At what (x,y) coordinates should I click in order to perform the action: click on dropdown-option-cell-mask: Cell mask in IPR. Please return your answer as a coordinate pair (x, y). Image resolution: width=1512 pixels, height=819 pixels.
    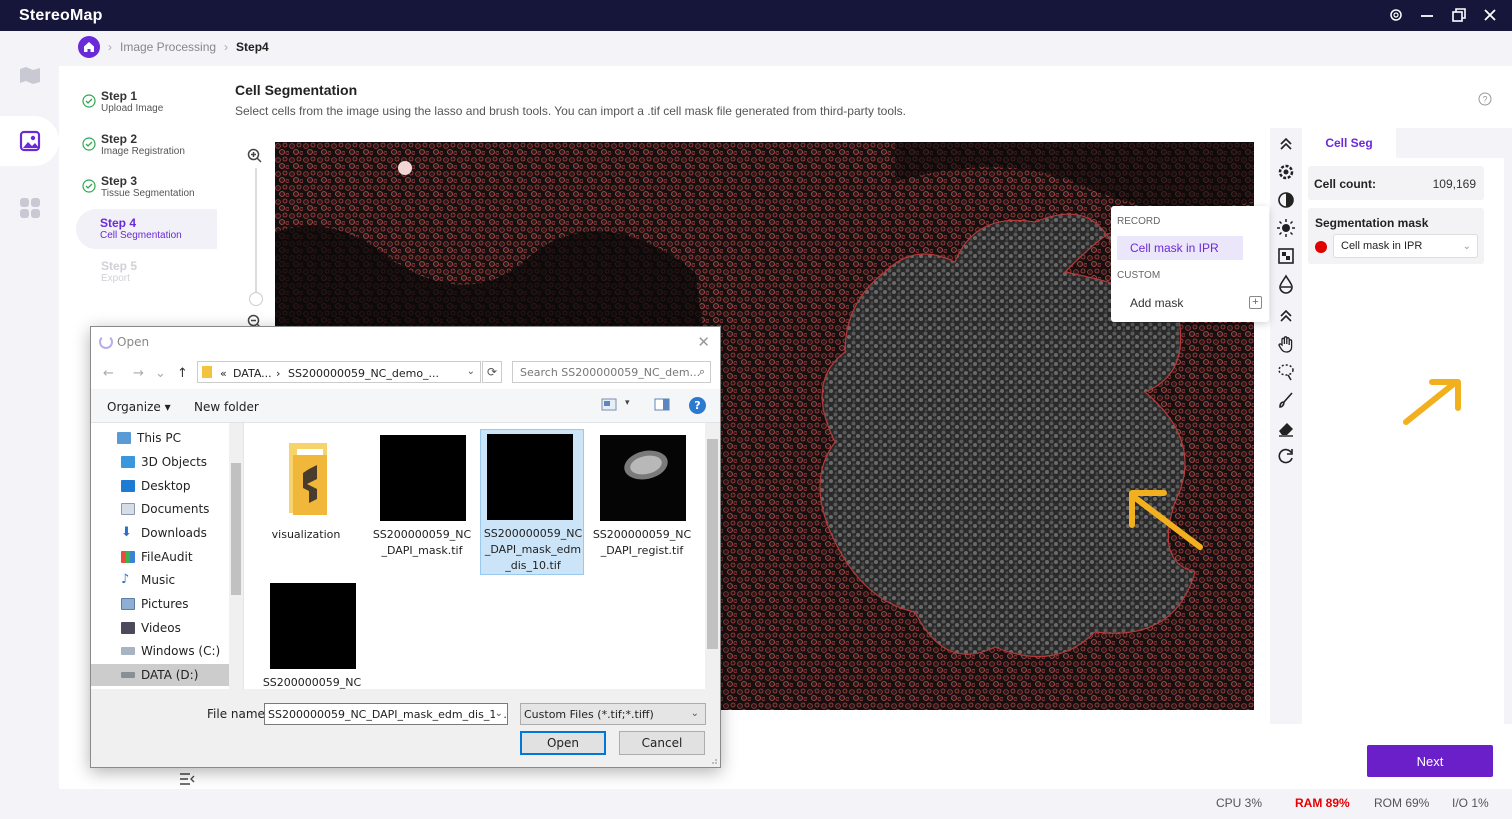
    Looking at the image, I should click on (1180, 248).